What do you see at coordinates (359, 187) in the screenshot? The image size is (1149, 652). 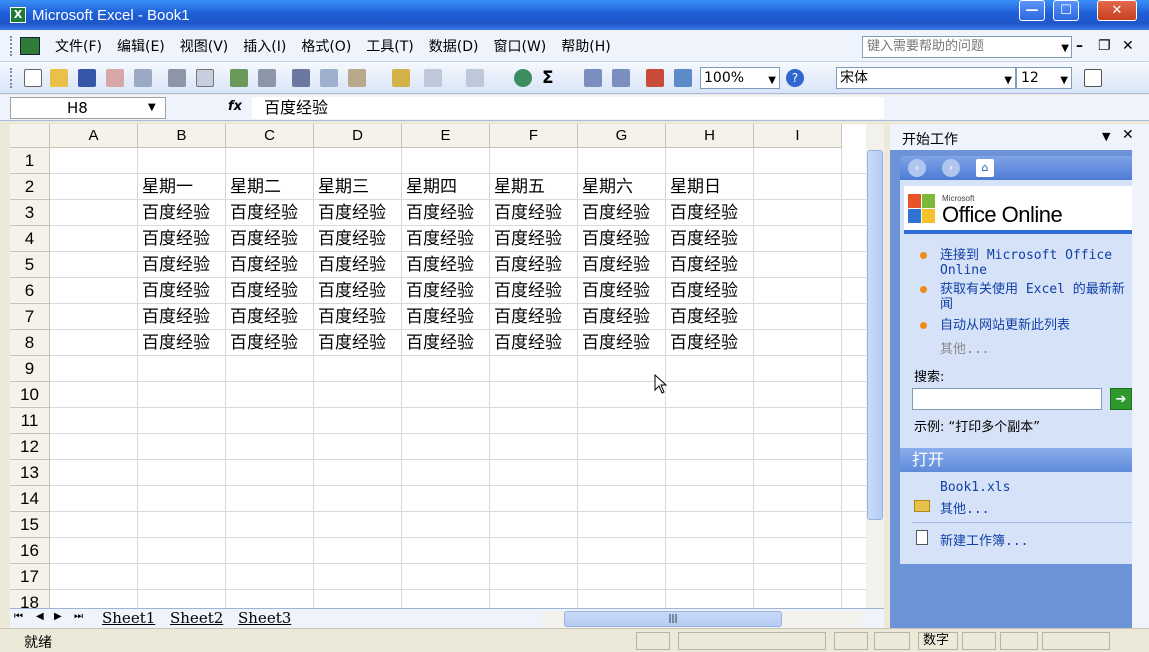 I see `cell-d2: 星期三` at bounding box center [359, 187].